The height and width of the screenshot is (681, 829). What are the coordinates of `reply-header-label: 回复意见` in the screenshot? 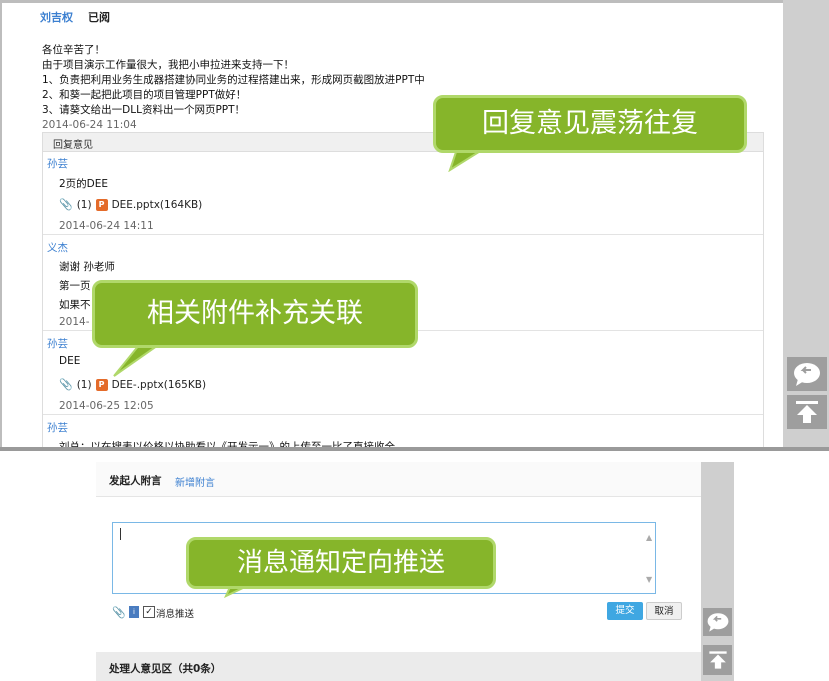 It's located at (73, 145).